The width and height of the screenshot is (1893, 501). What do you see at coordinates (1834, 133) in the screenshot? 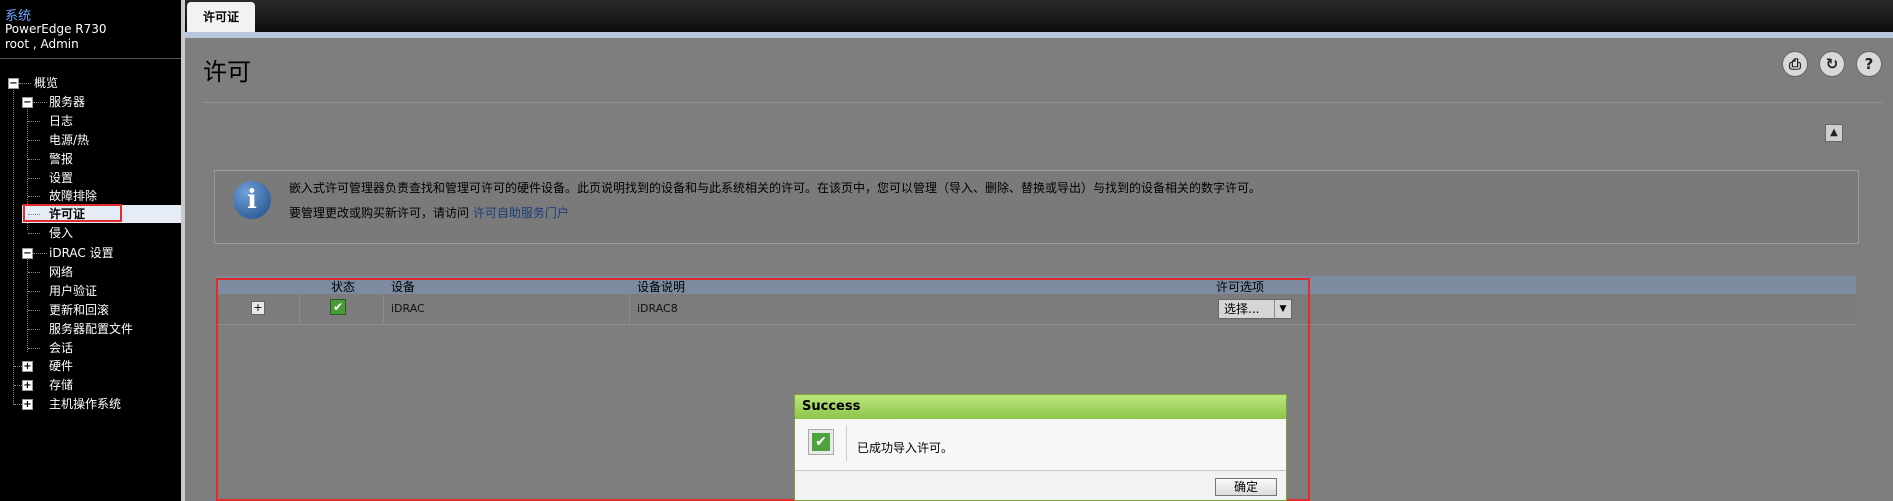
I see `collapse-up-icon: ▲` at bounding box center [1834, 133].